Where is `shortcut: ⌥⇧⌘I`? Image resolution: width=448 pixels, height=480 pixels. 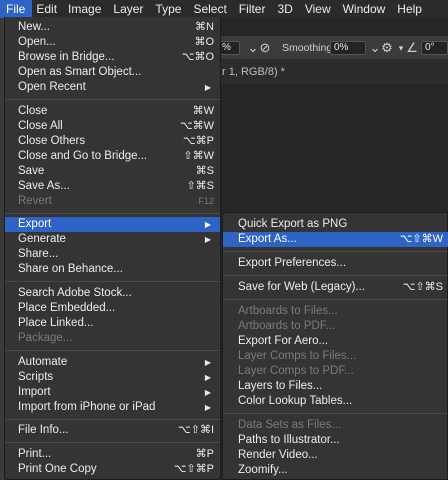
shortcut: ⌥⇧⌘I is located at coordinates (196, 430).